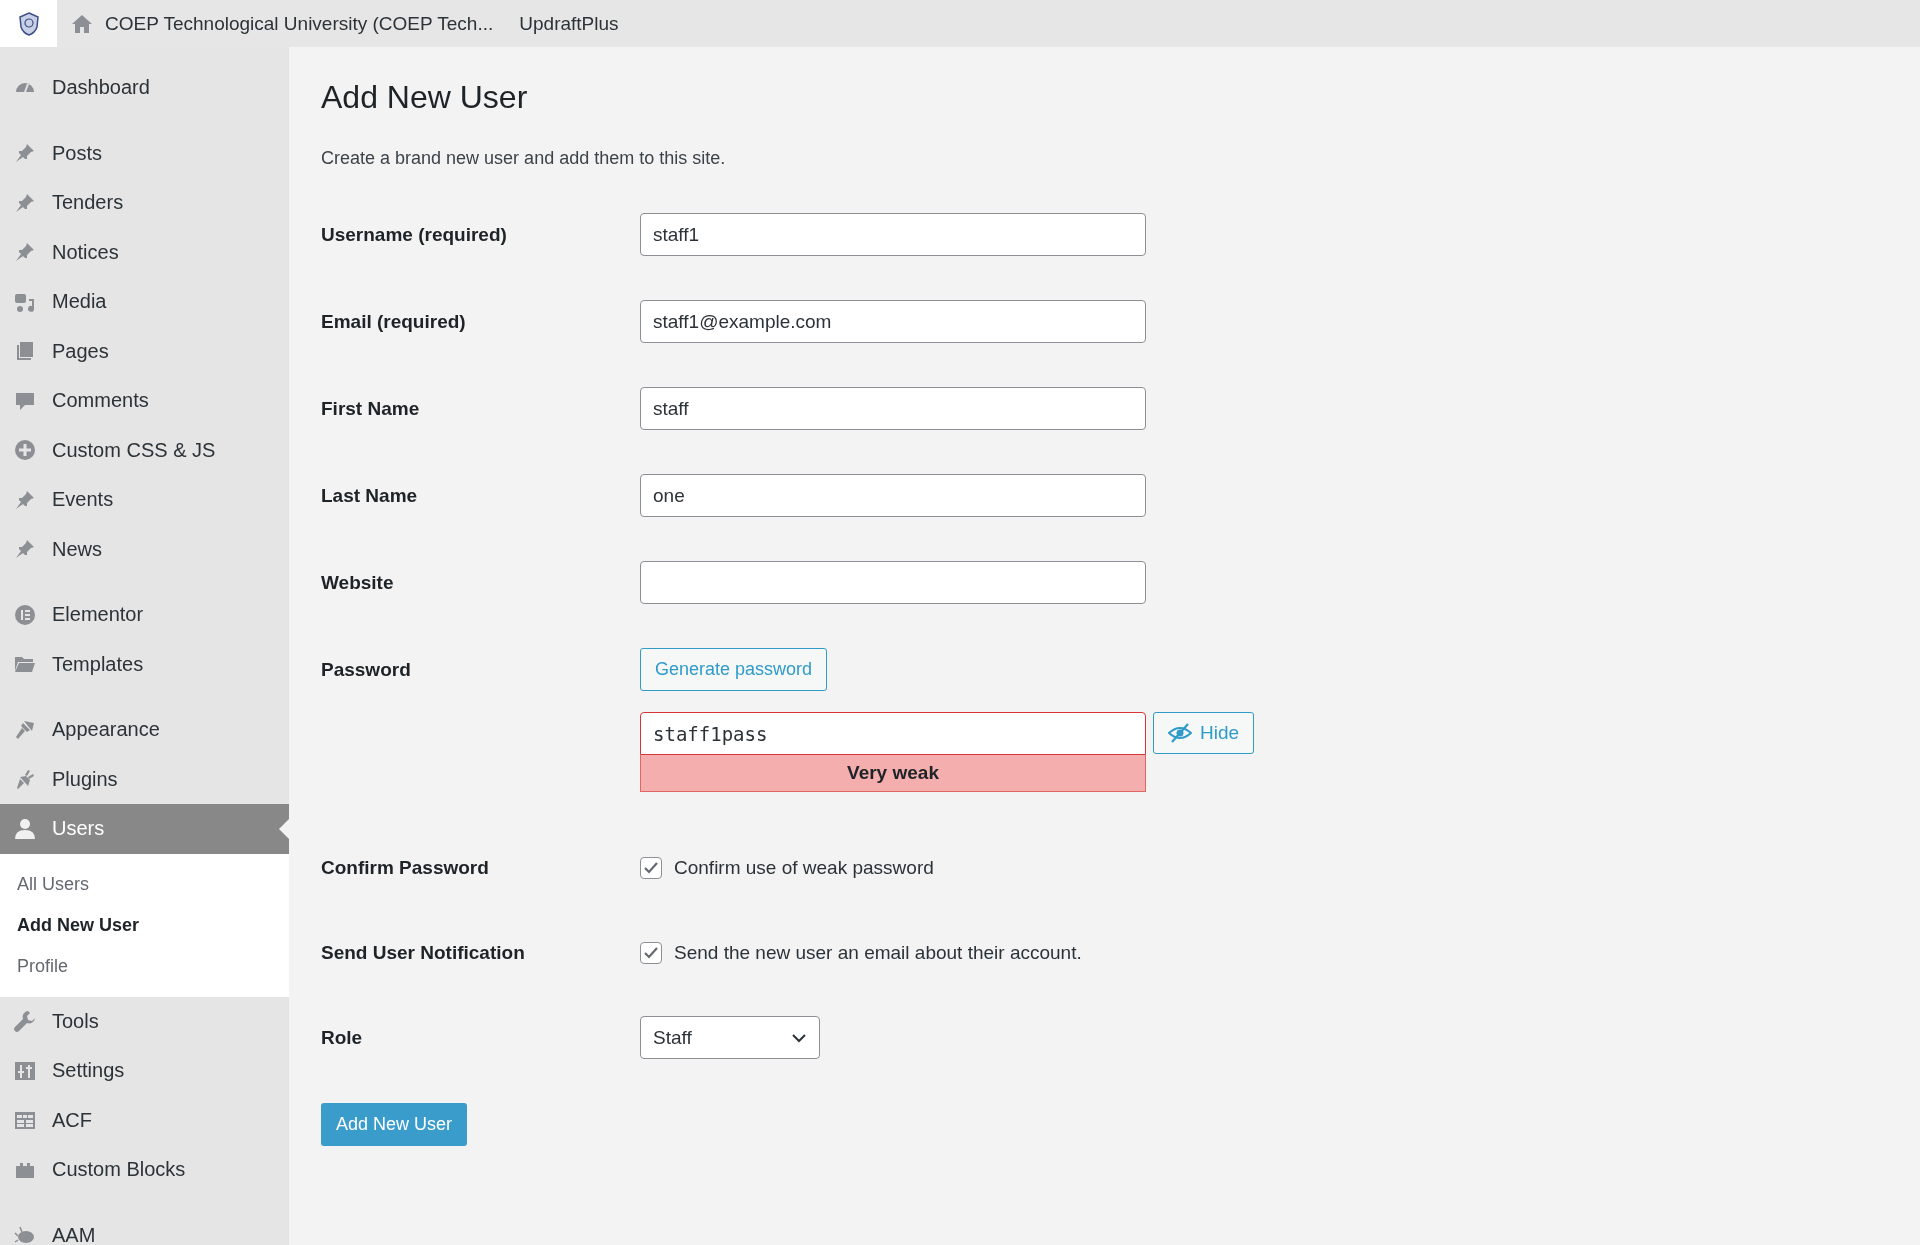 The image size is (1920, 1245). Describe the element at coordinates (144, 153) in the screenshot. I see `sidebar-item: Posts` at that location.